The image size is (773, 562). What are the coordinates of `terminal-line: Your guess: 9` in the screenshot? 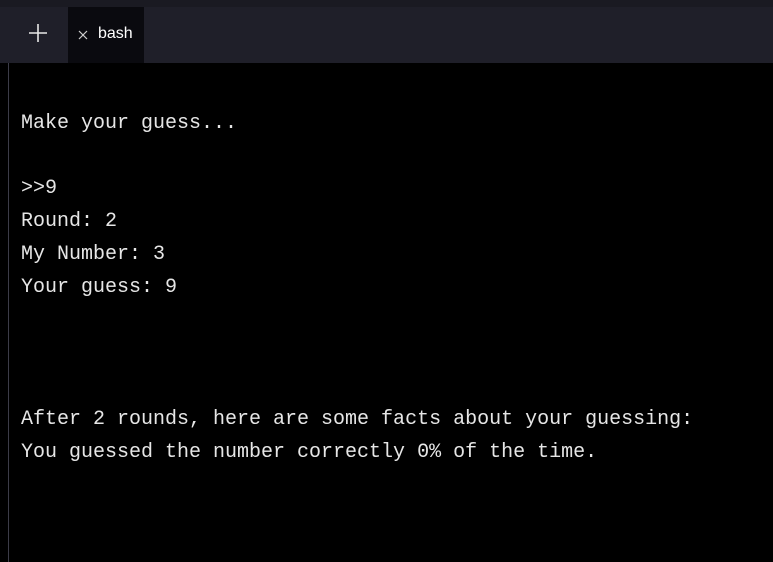 It's located at (99, 287).